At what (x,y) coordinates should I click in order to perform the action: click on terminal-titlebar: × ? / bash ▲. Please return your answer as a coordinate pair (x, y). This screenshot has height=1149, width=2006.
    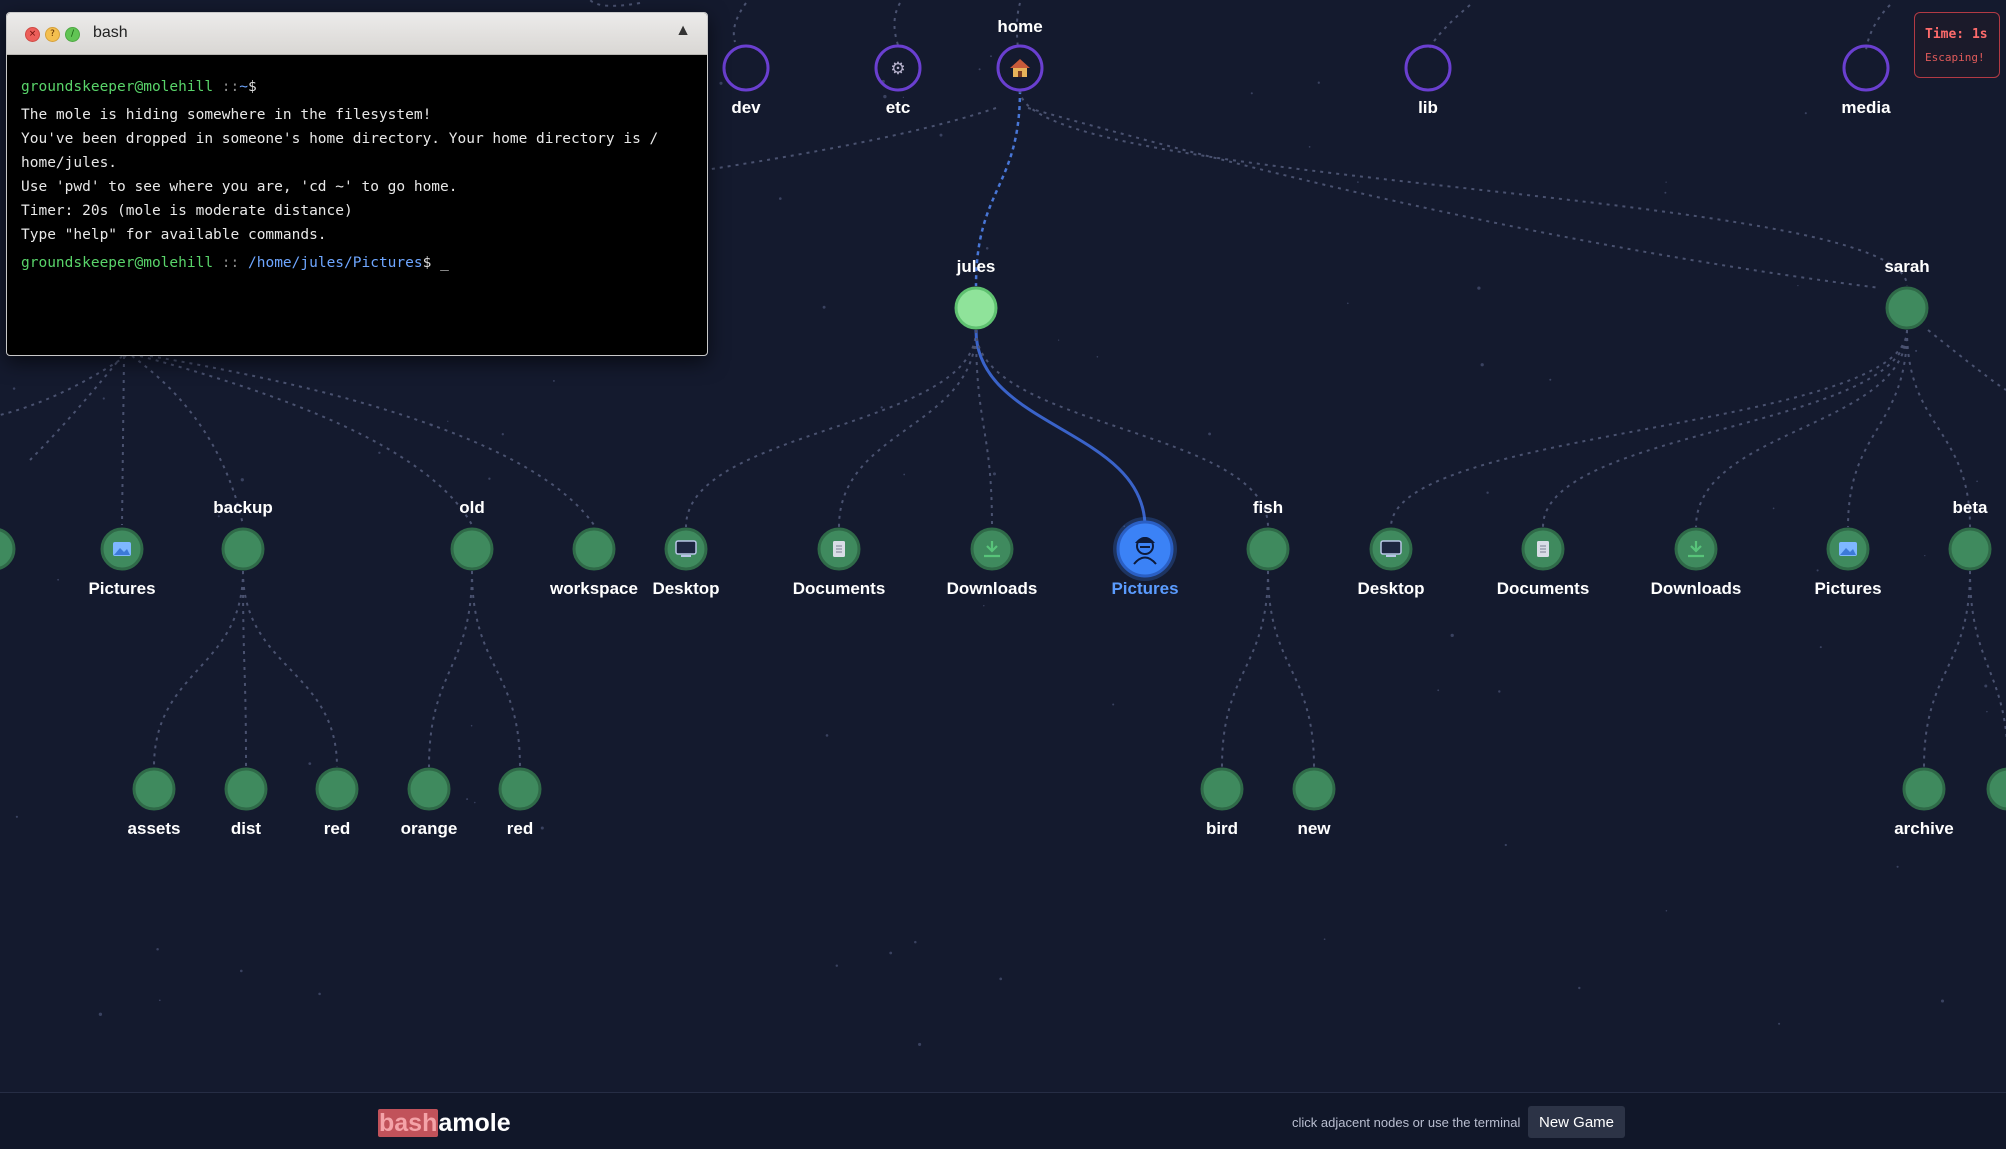
    Looking at the image, I should click on (357, 34).